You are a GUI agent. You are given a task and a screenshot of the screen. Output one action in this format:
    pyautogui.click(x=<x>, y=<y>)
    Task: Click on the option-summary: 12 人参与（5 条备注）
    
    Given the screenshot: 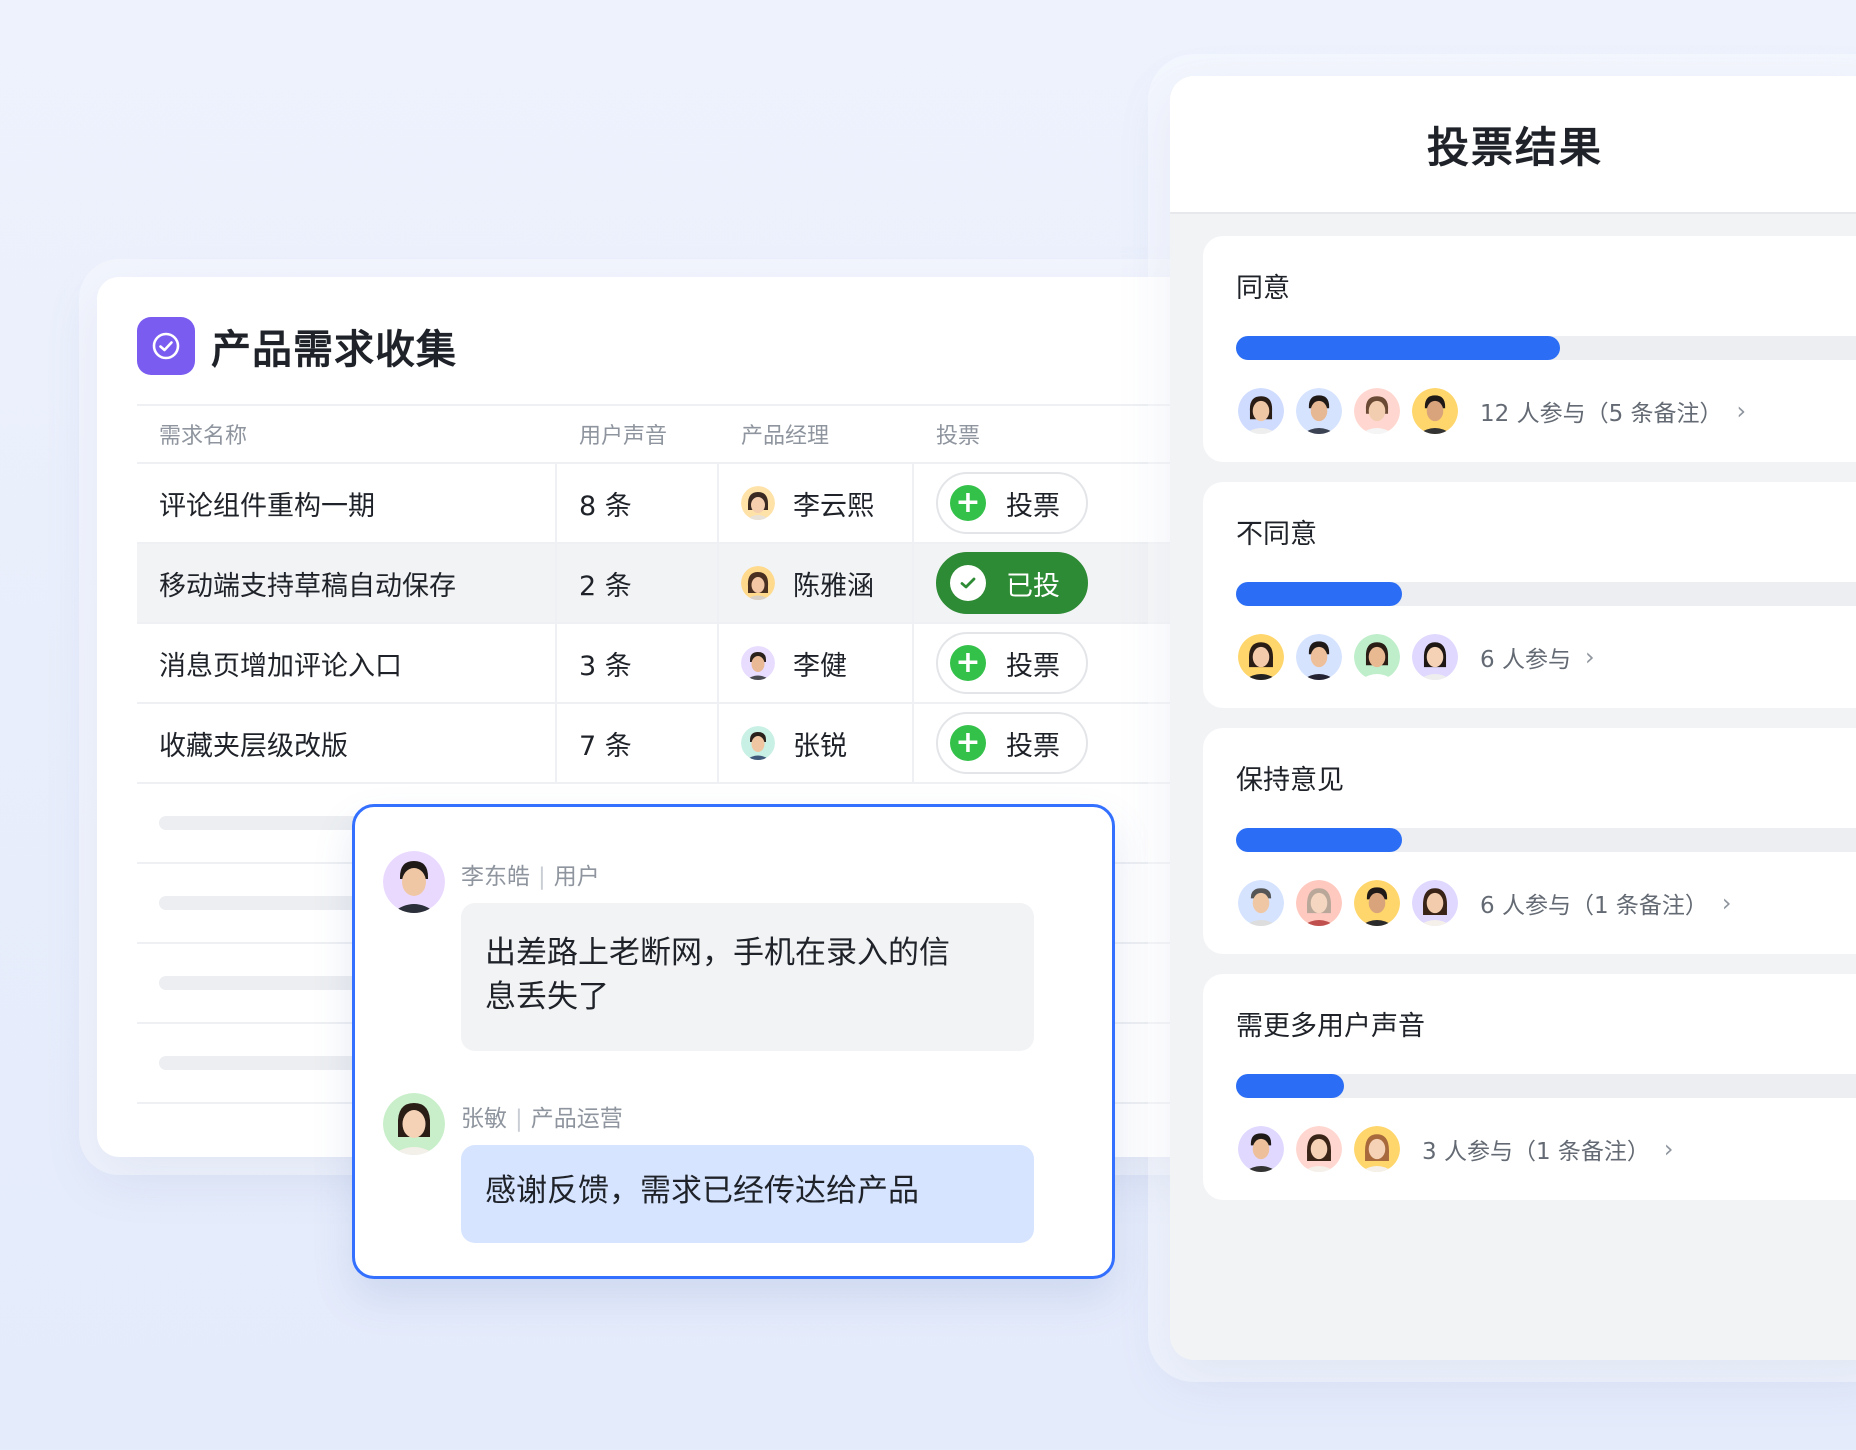 What is the action you would take?
    pyautogui.click(x=1601, y=414)
    